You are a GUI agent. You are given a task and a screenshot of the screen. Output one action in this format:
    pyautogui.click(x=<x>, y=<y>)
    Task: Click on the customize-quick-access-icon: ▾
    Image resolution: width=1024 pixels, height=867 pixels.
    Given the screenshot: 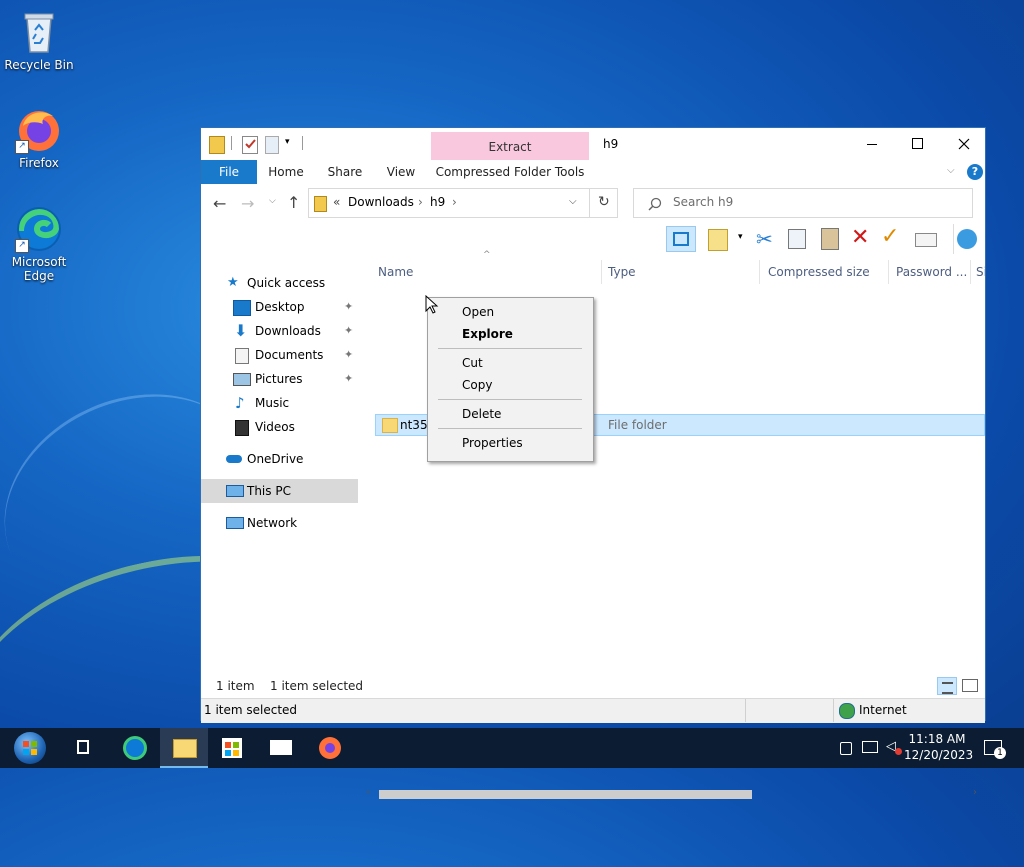 What is the action you would take?
    pyautogui.click(x=287, y=142)
    